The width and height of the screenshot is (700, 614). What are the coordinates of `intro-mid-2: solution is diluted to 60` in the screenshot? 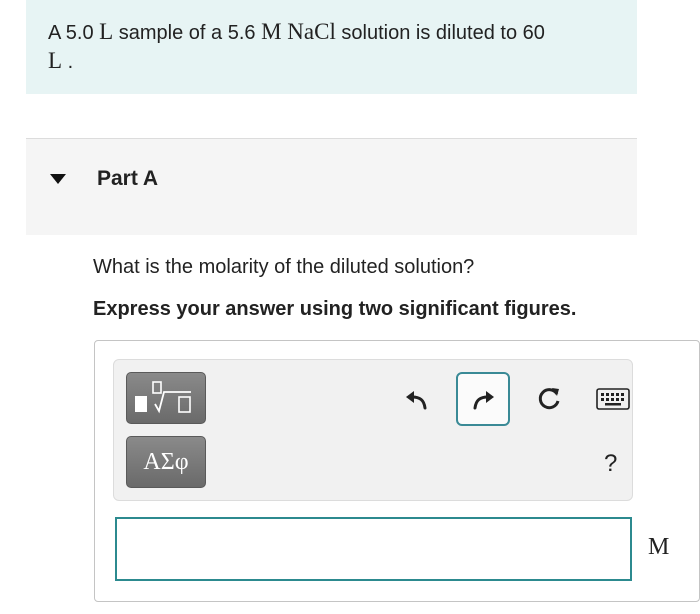 It's located at (440, 33).